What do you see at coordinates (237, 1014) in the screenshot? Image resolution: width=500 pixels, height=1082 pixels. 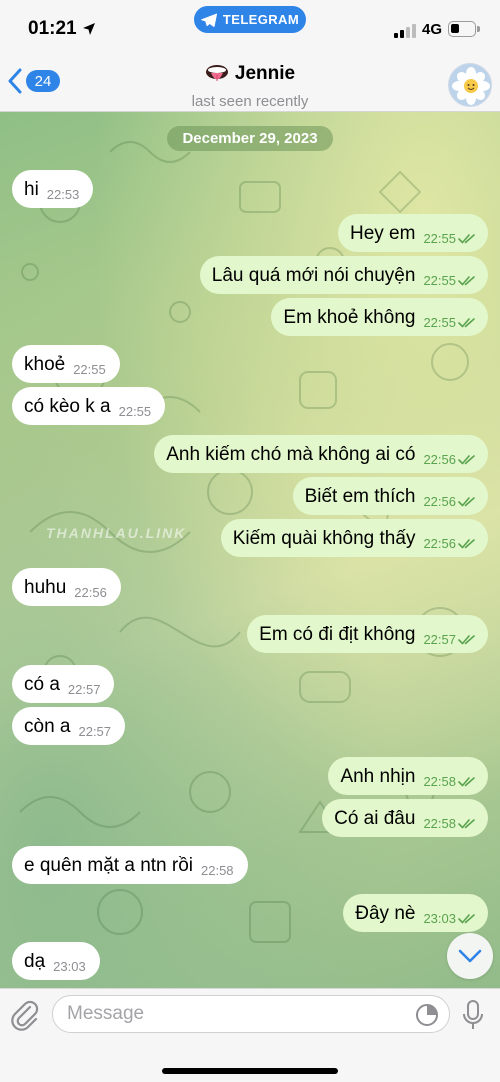 I see `message-input` at bounding box center [237, 1014].